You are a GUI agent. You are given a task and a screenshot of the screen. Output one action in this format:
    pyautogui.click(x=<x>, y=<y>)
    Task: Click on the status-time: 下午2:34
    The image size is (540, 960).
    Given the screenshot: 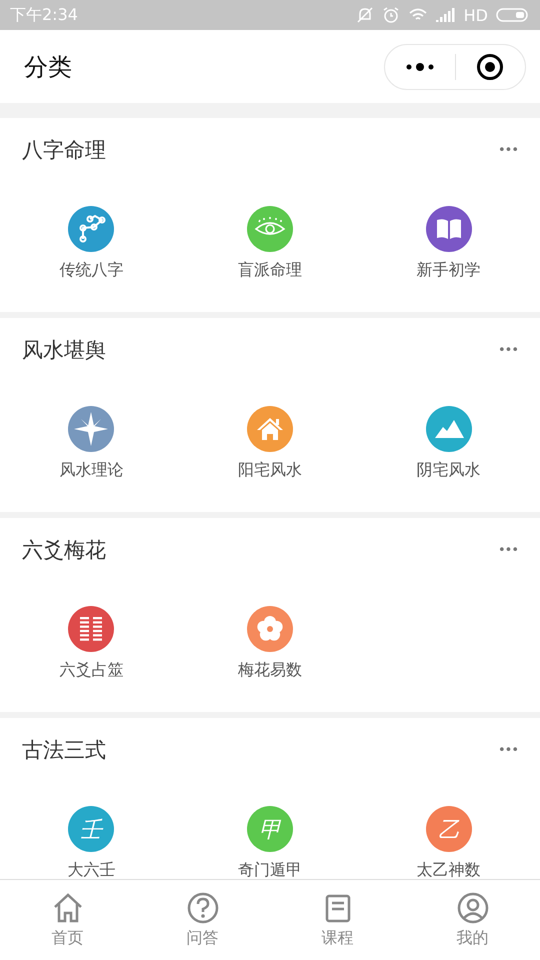 What is the action you would take?
    pyautogui.click(x=44, y=15)
    